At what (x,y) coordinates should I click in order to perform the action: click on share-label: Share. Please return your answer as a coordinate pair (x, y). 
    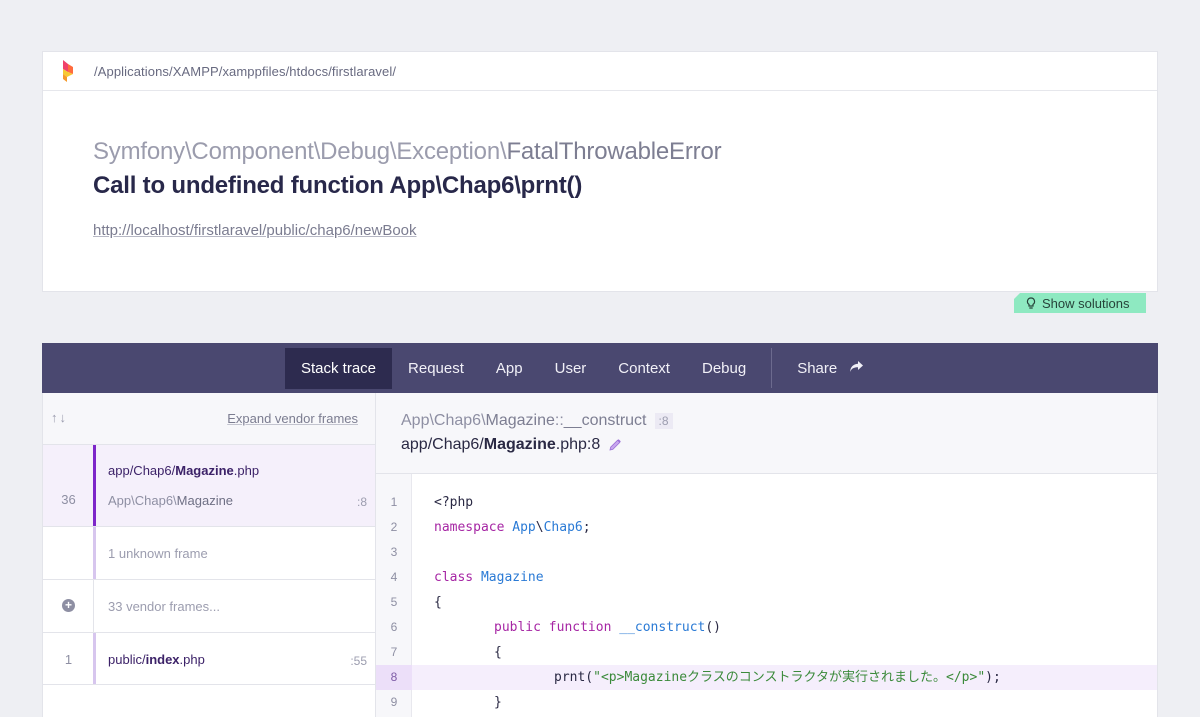
    Looking at the image, I should click on (817, 368).